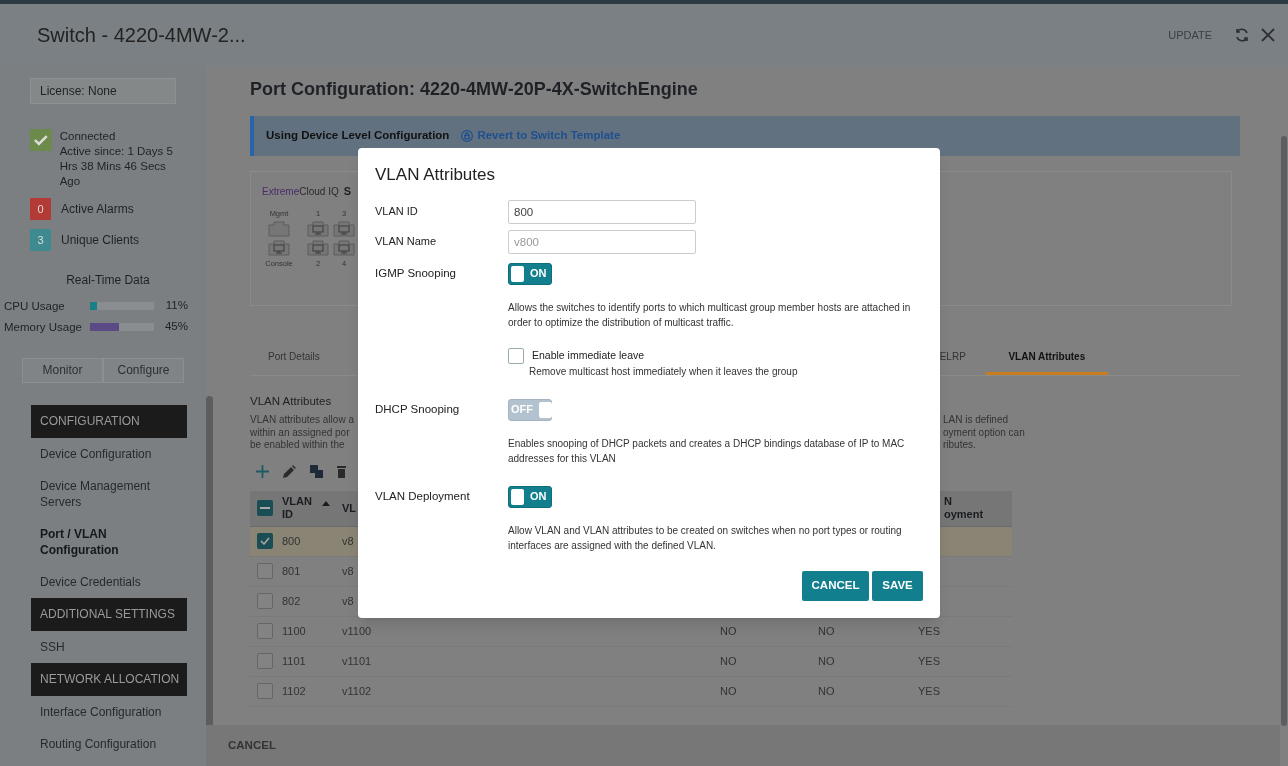 The image size is (1288, 766). I want to click on nav-item: SSH, so click(109, 646).